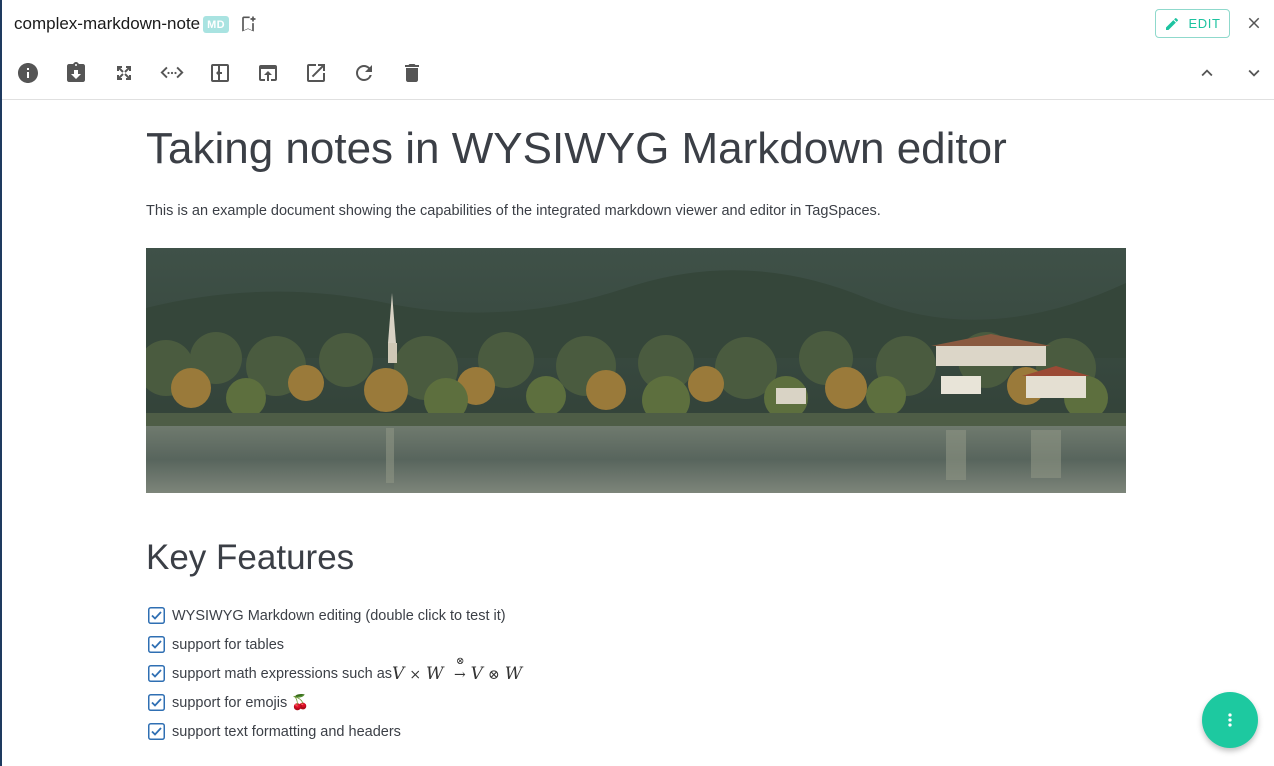 The image size is (1274, 766). I want to click on edit-button: EDIT, so click(1192, 23).